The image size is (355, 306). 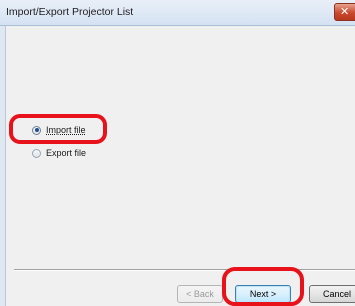 What do you see at coordinates (200, 294) in the screenshot?
I see `back-button: < Back` at bounding box center [200, 294].